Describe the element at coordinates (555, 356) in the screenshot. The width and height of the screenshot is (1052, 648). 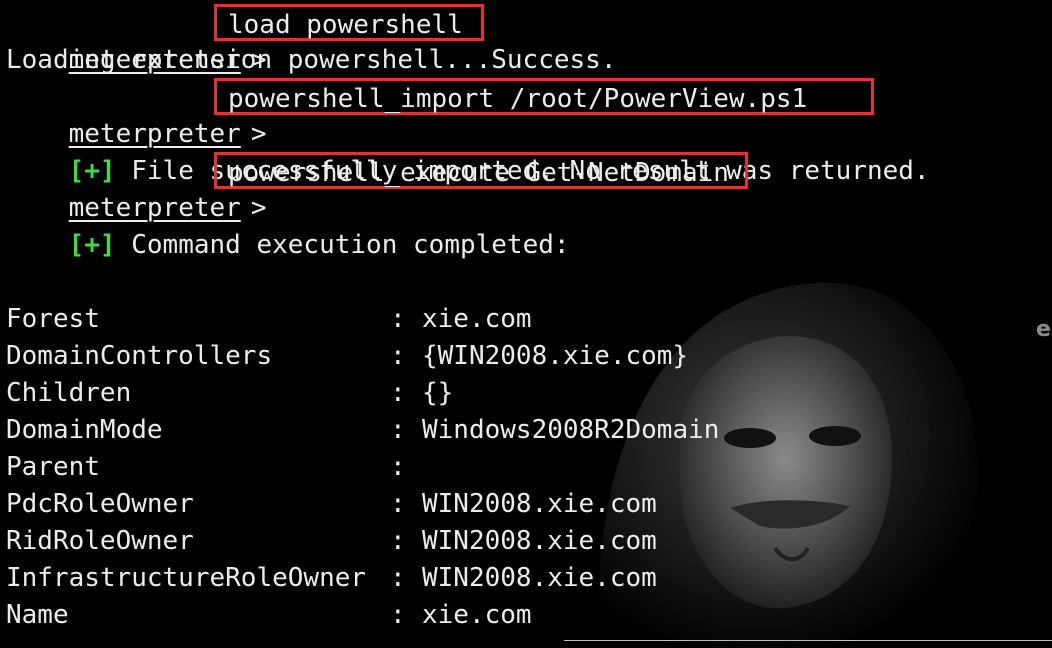
I see `domain-info-value: {WIN2008.xie.com}` at that location.